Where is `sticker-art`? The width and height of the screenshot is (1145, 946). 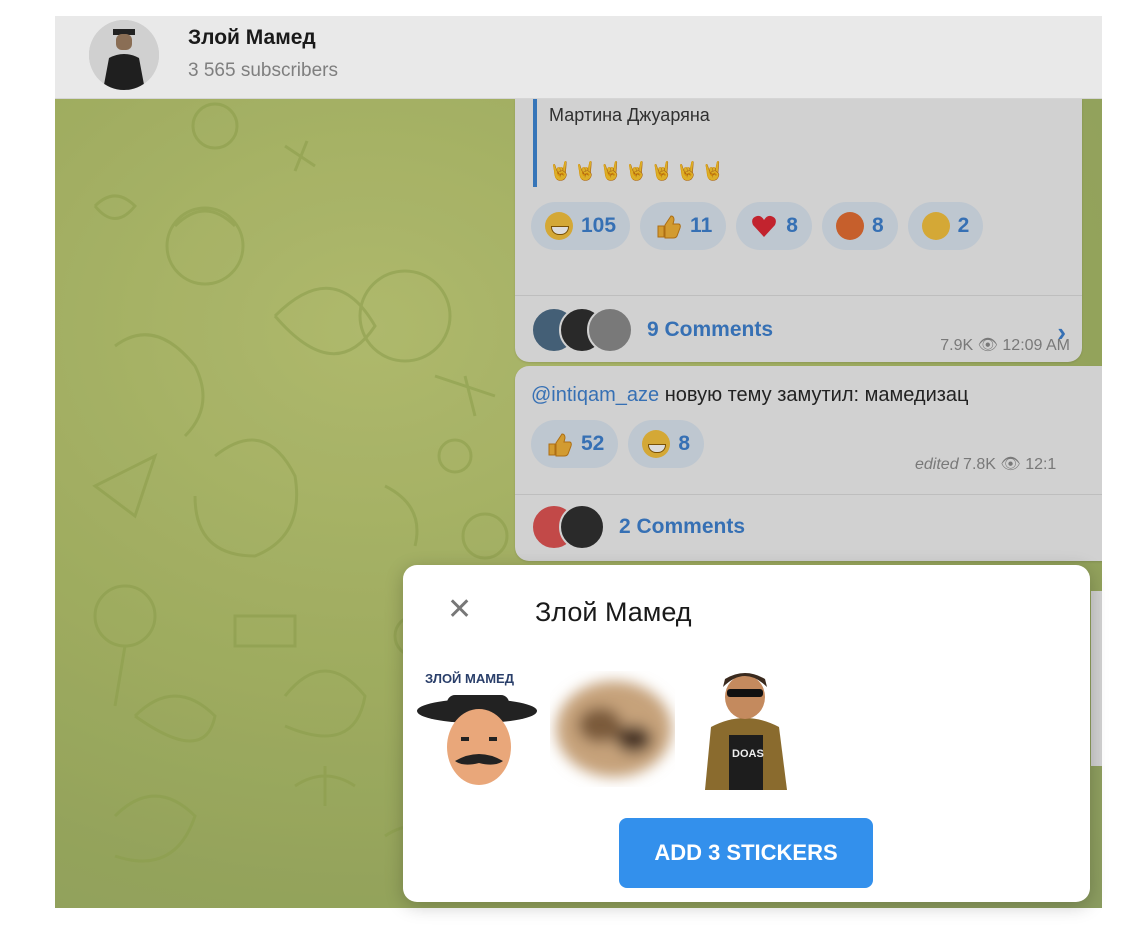 sticker-art is located at coordinates (614, 729).